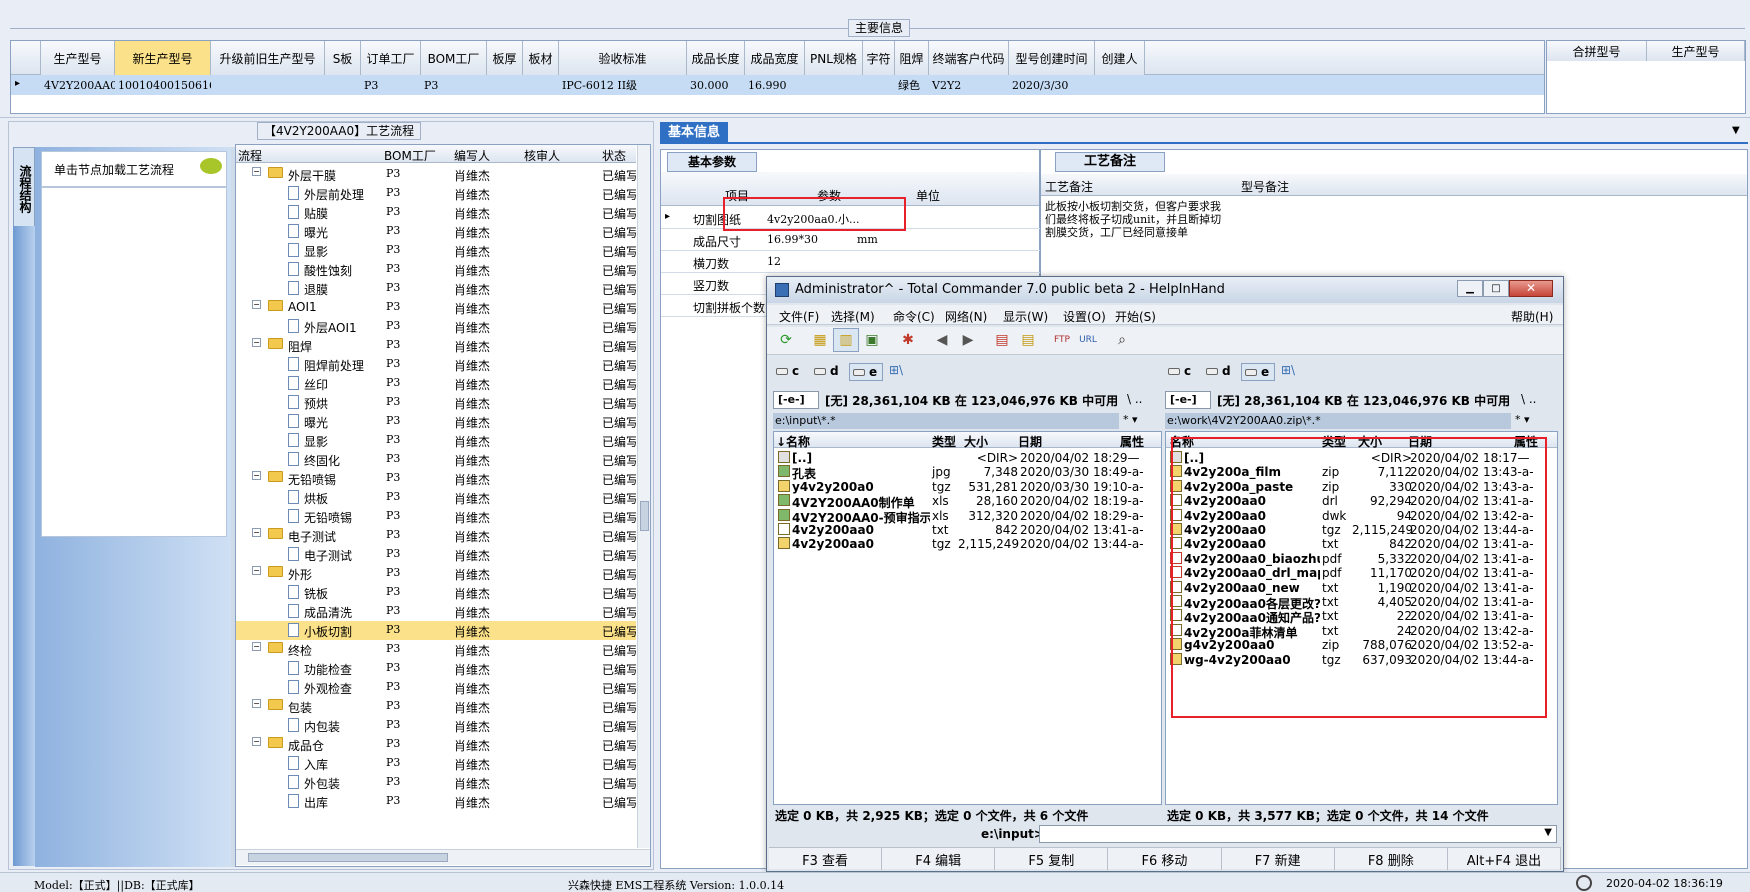 This screenshot has width=1750, height=892. What do you see at coordinates (134, 169) in the screenshot?
I see `load-hint-box: 单击节点加载工艺流程` at bounding box center [134, 169].